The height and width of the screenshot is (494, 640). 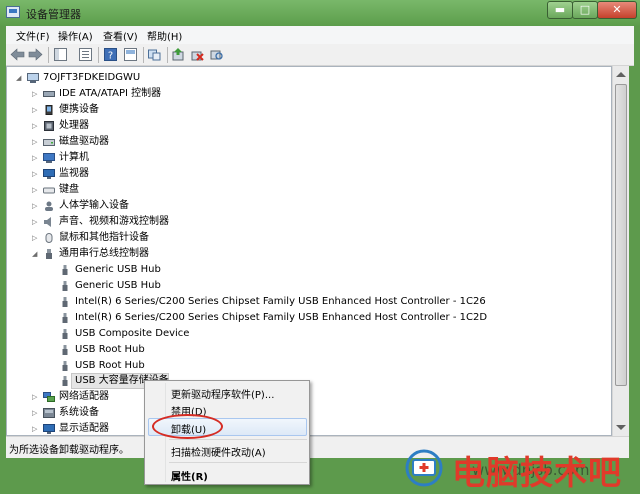 What do you see at coordinates (74, 157) in the screenshot?
I see `tree-category-label: 计算机` at bounding box center [74, 157].